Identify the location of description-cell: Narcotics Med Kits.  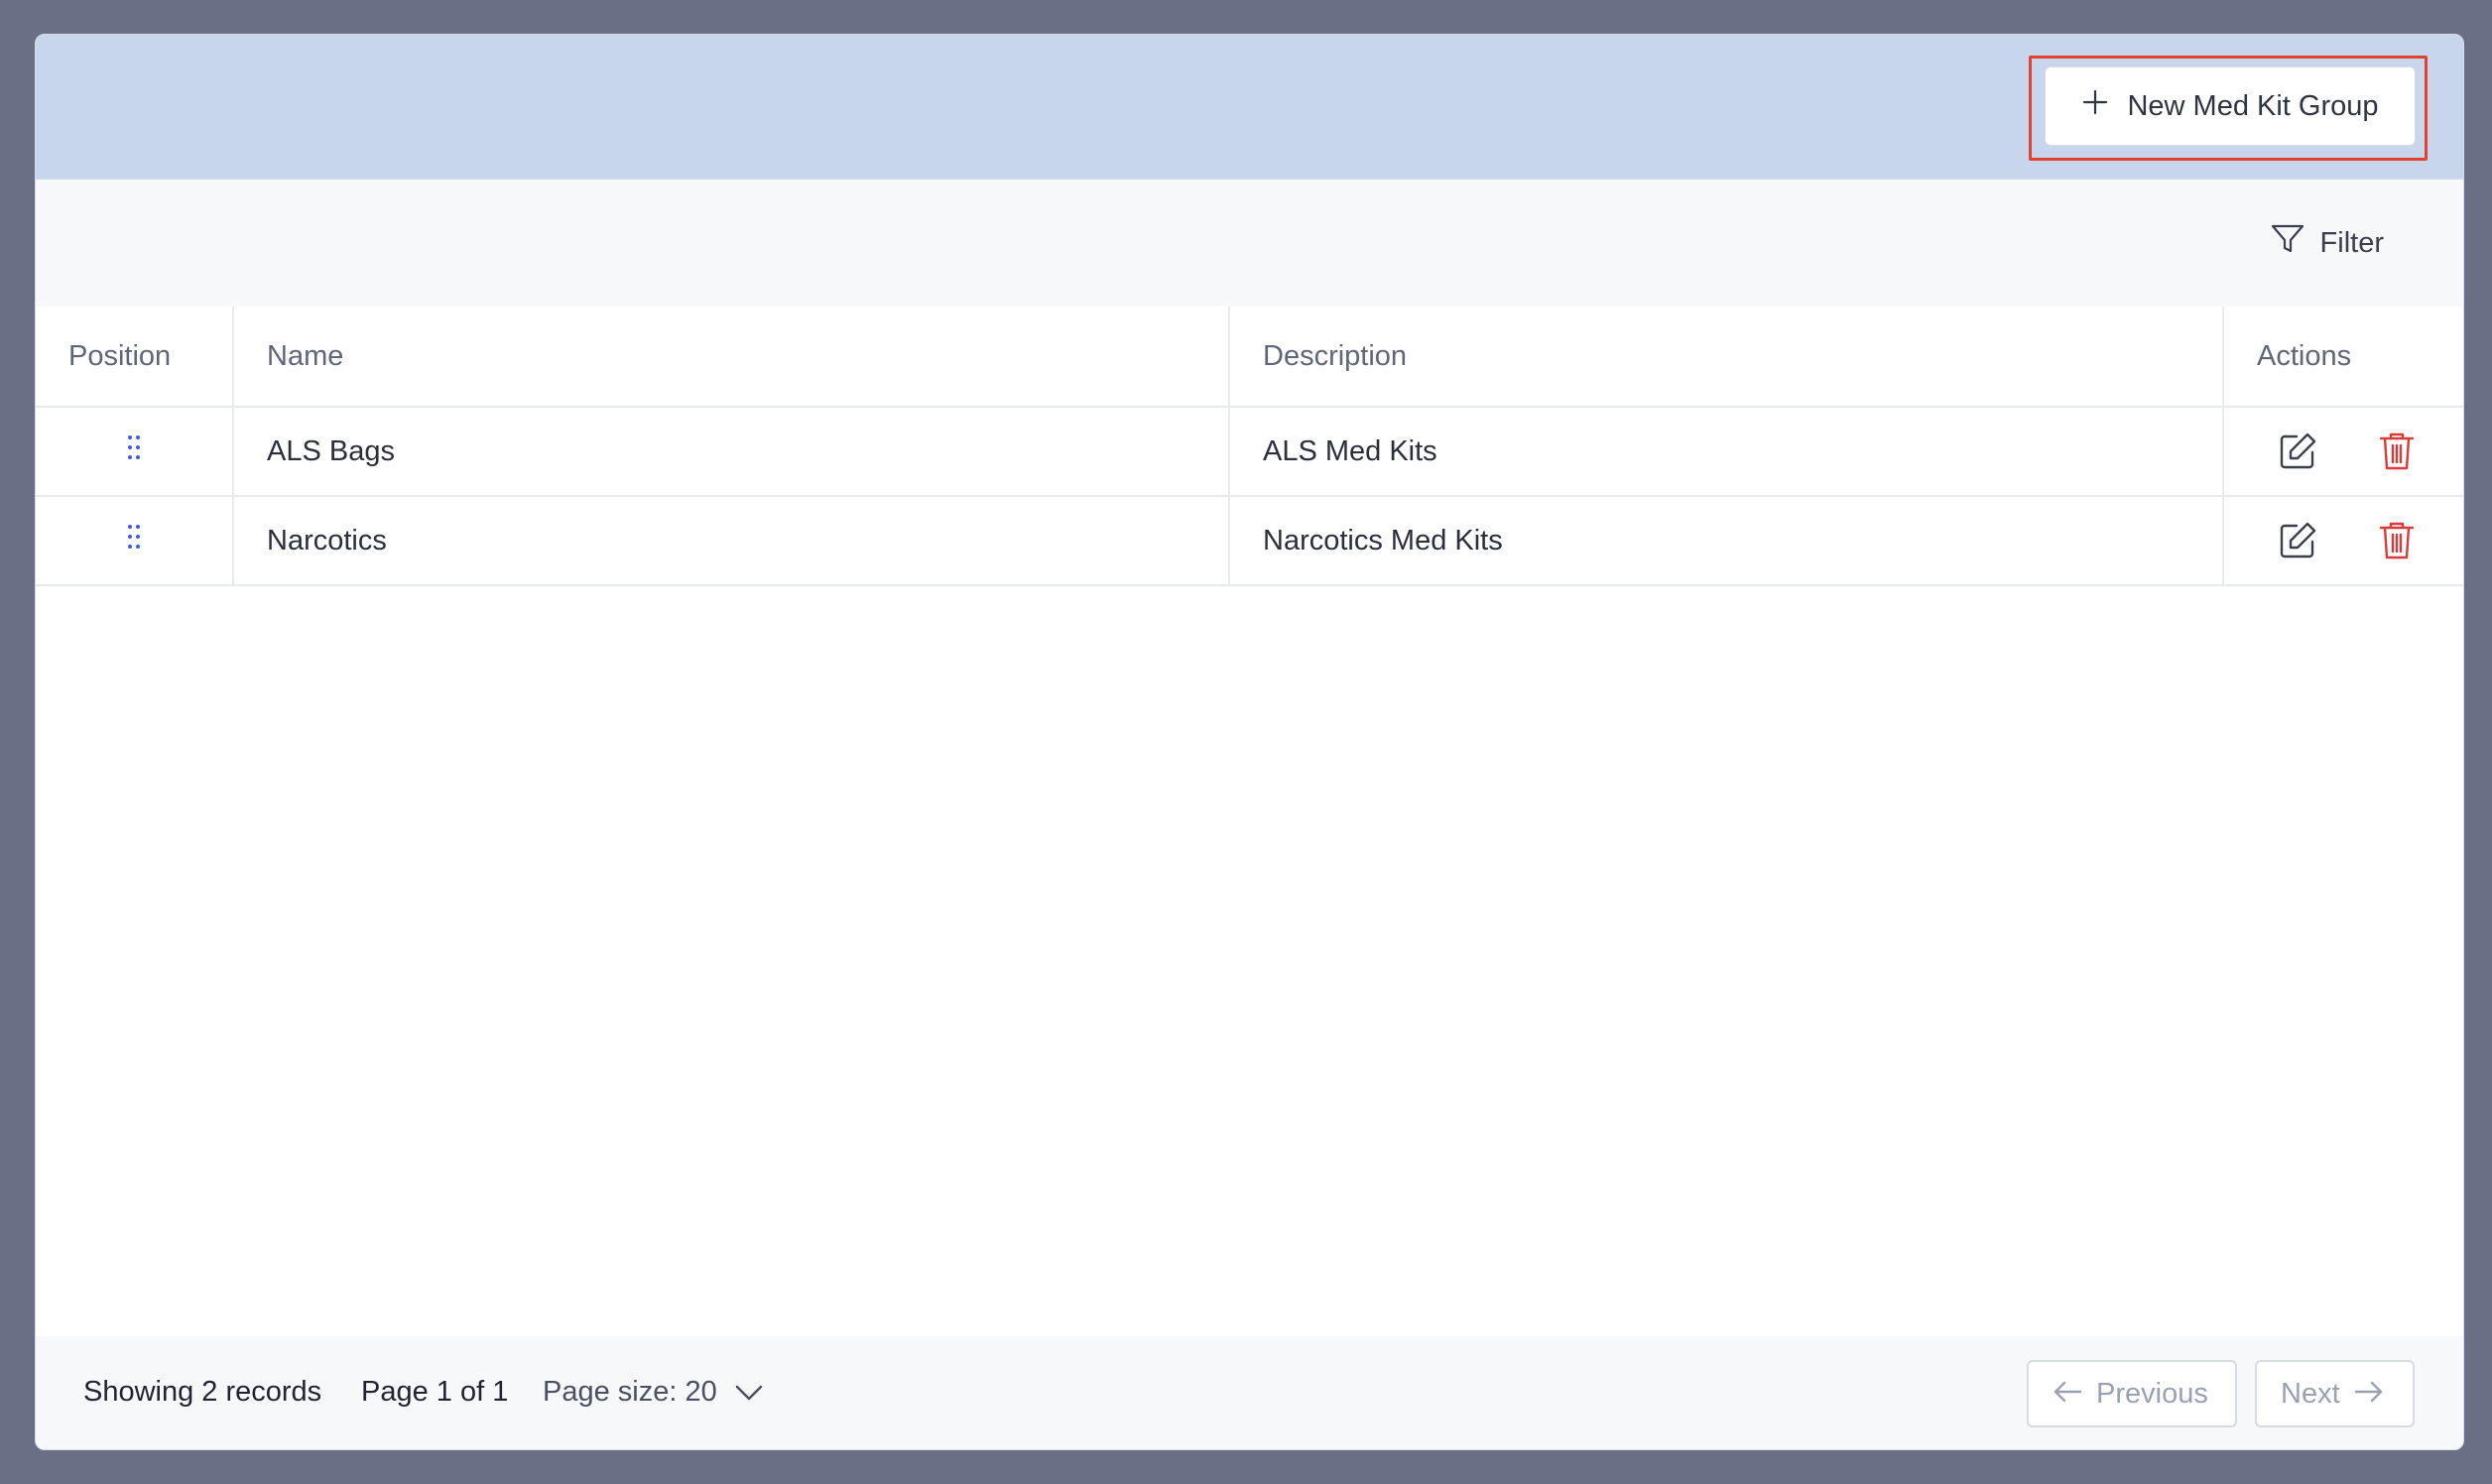
(1726, 541).